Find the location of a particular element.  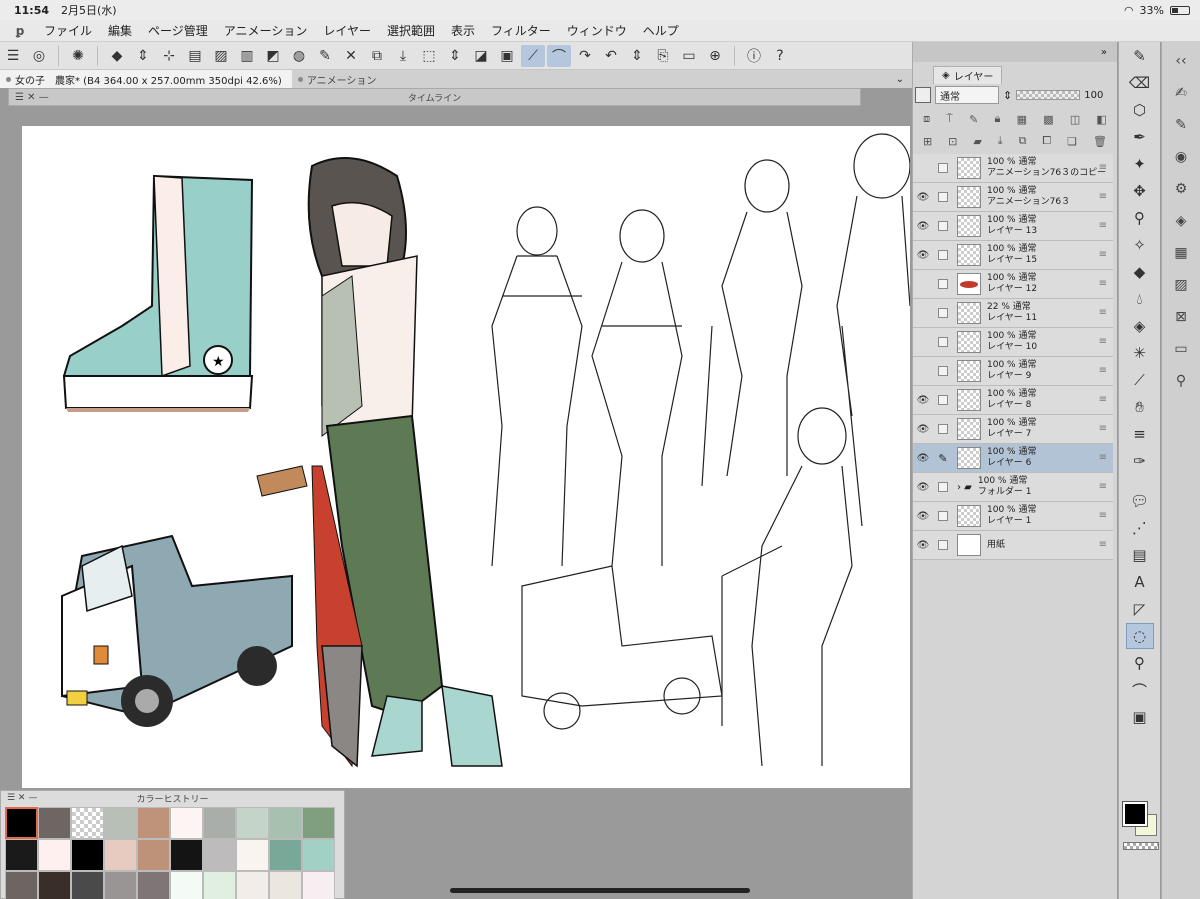

menu-page: ページ管理 is located at coordinates (178, 30).